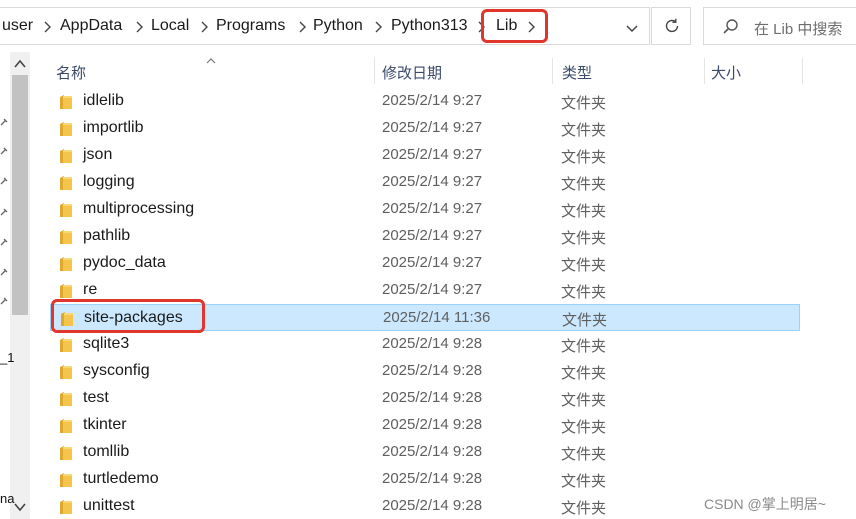 The width and height of the screenshot is (856, 519). What do you see at coordinates (109, 506) in the screenshot?
I see `file-name: unittest` at bounding box center [109, 506].